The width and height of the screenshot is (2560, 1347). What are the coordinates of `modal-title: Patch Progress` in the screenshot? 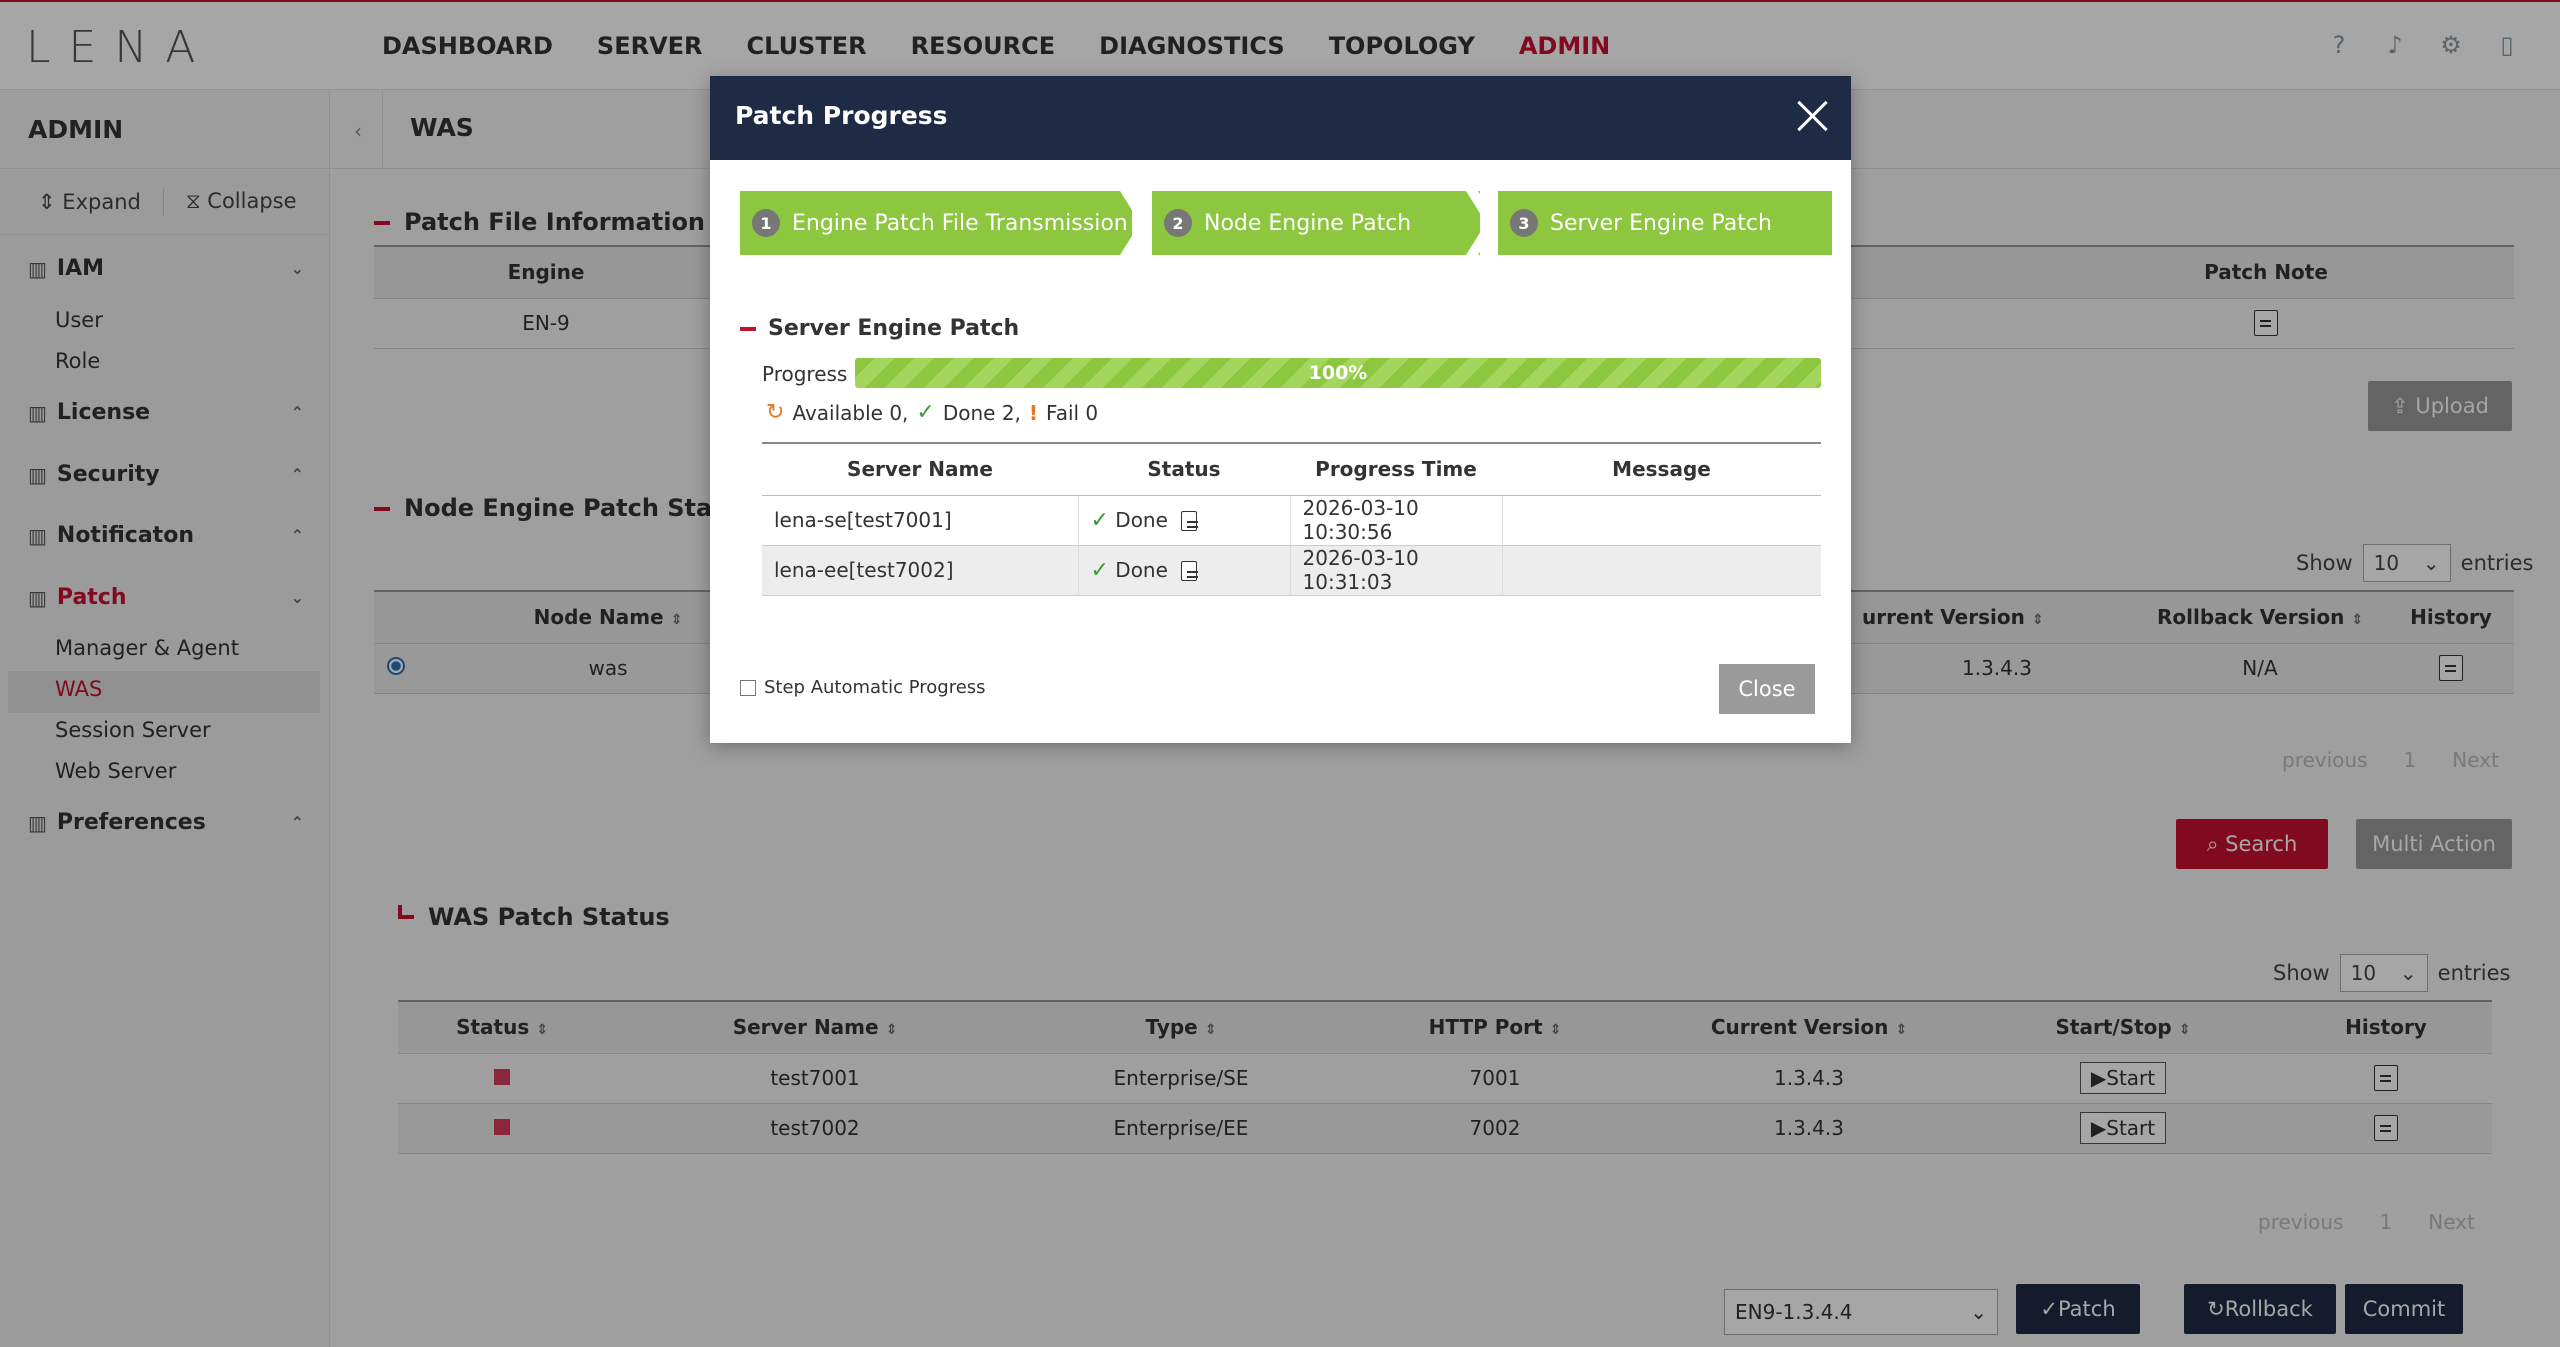 It's located at (841, 115).